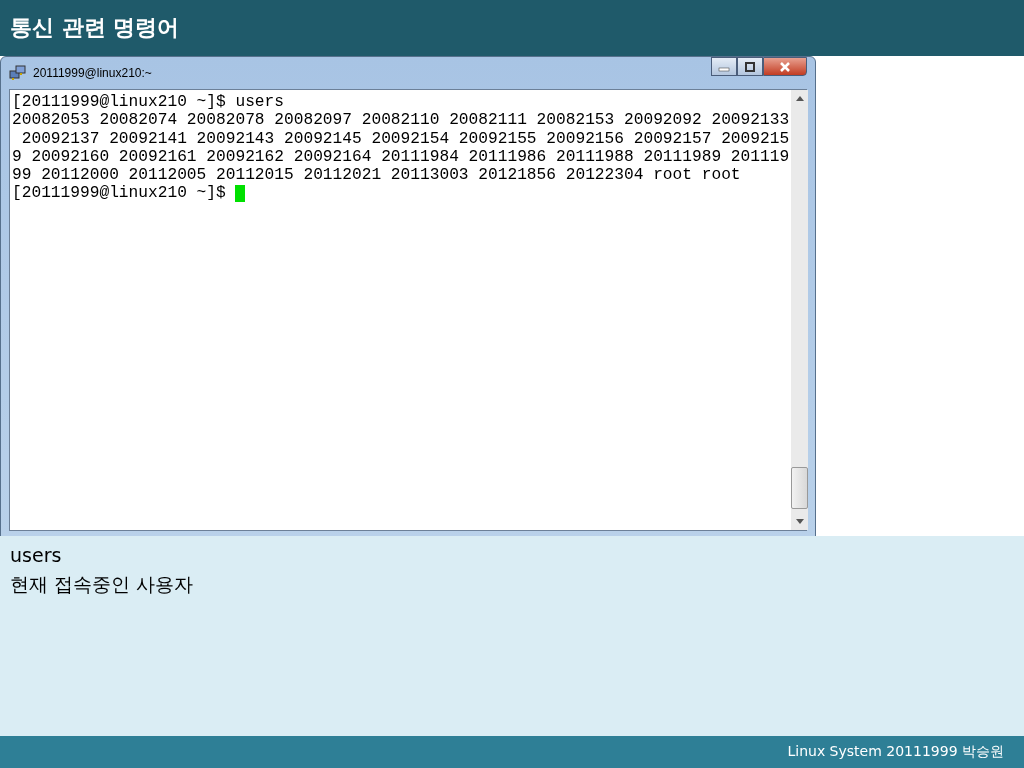 This screenshot has width=1024, height=768. Describe the element at coordinates (799, 98) in the screenshot. I see `scroll-up-icon` at that location.